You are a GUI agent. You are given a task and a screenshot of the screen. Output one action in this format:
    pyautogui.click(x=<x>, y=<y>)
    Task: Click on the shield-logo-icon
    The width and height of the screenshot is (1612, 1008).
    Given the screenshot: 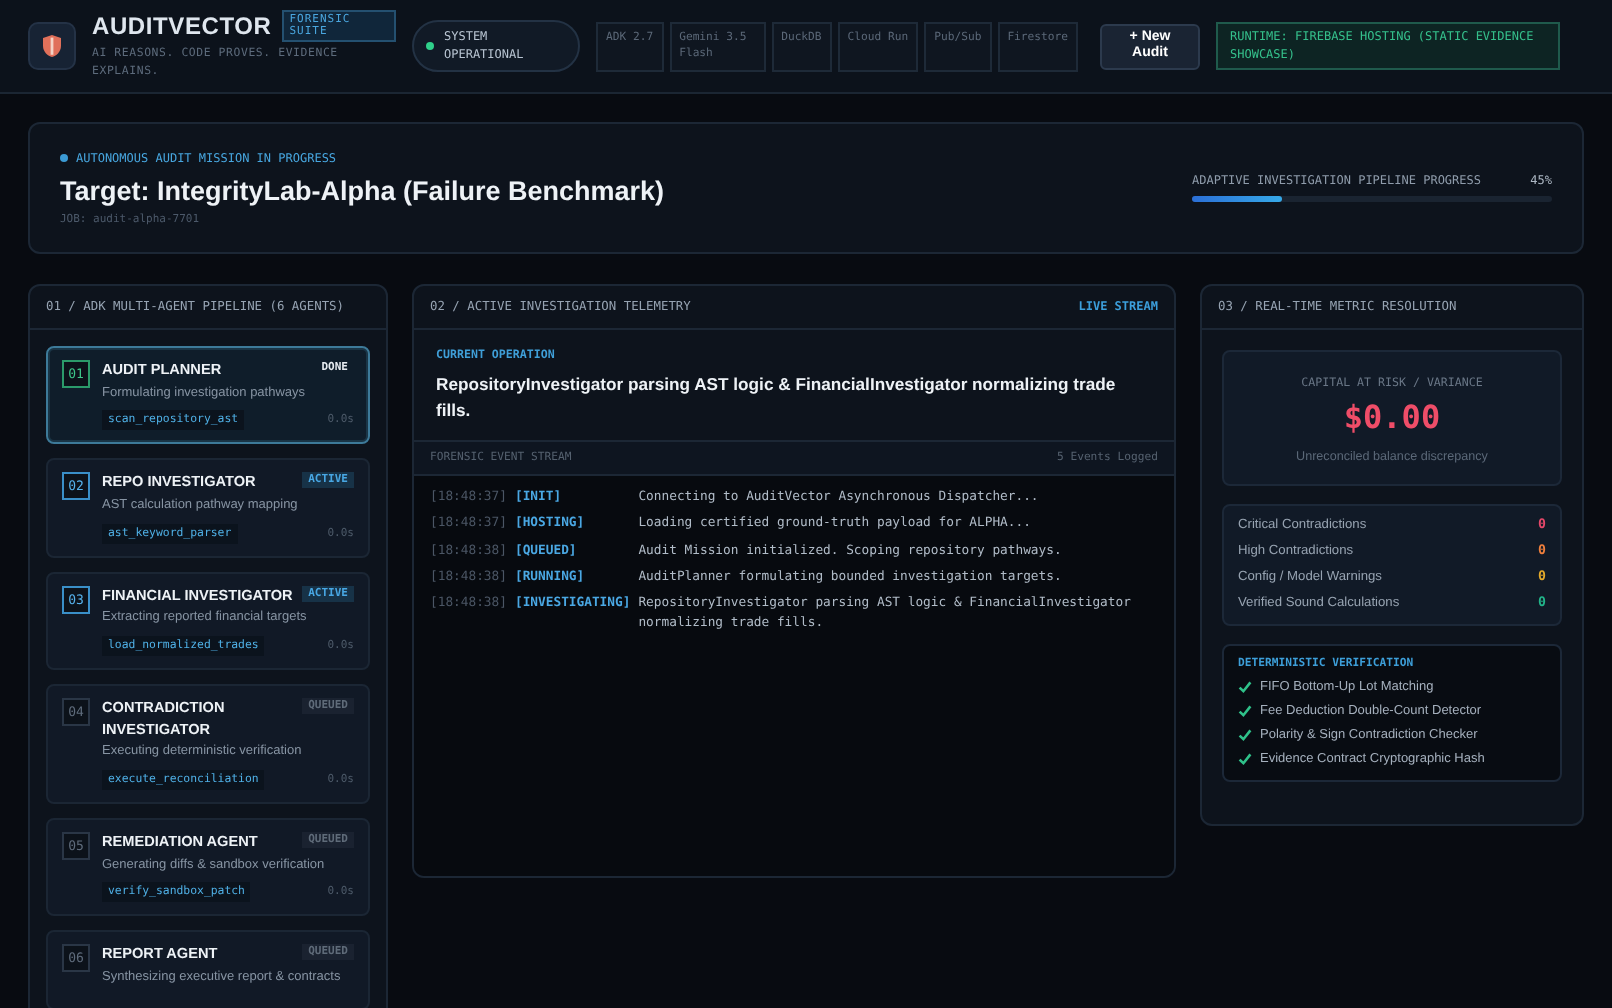 What is the action you would take?
    pyautogui.click(x=52, y=46)
    